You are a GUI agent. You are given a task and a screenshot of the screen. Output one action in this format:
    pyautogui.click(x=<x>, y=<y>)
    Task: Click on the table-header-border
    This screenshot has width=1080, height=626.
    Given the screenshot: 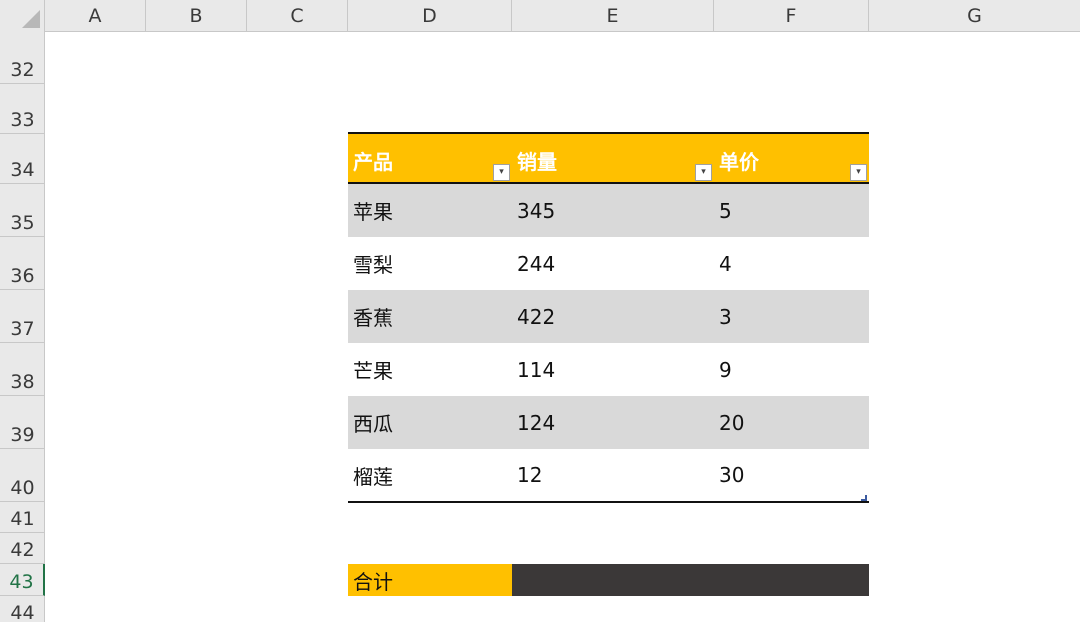 What is the action you would take?
    pyautogui.click(x=608, y=183)
    